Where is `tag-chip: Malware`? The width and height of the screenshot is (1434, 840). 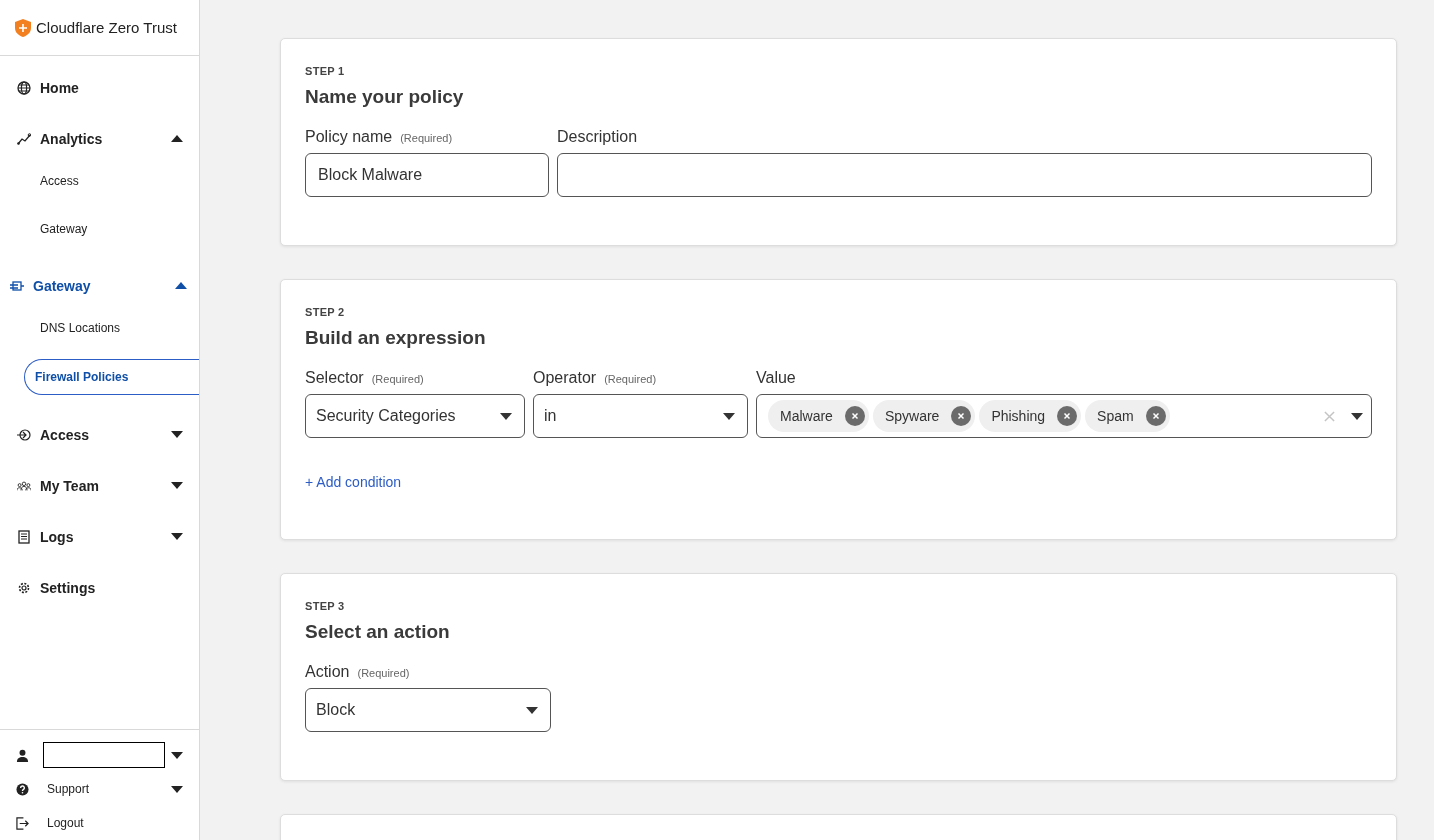
tag-chip: Malware is located at coordinates (818, 416).